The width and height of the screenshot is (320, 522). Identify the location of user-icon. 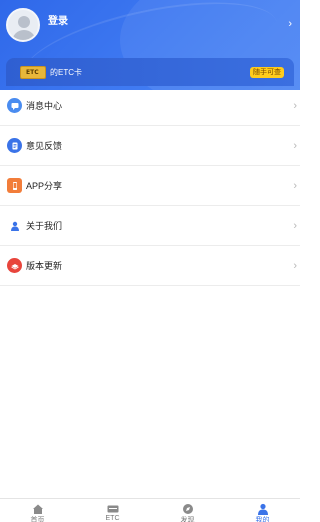
(14, 225).